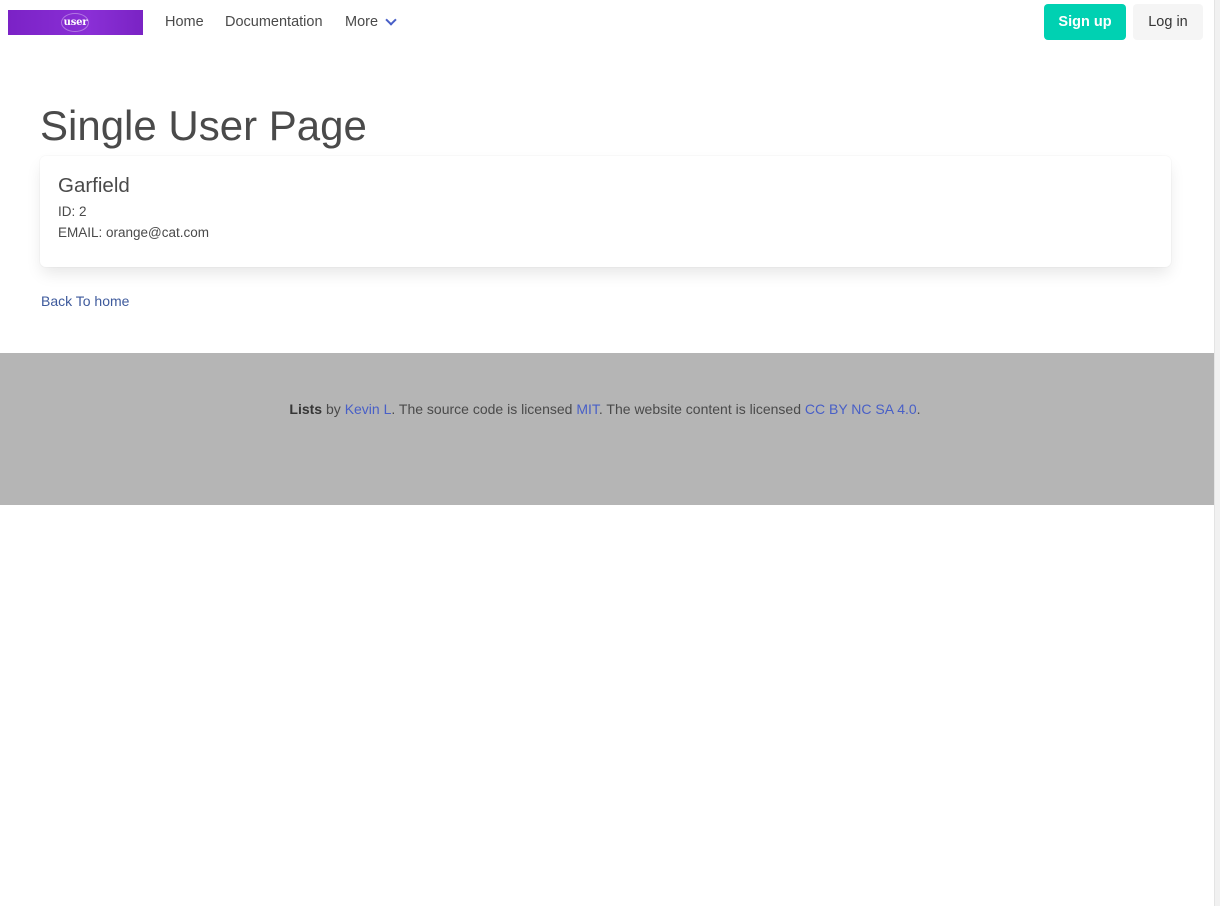 This screenshot has height=906, width=1220. What do you see at coordinates (391, 20) in the screenshot?
I see `chevron-down-icon` at bounding box center [391, 20].